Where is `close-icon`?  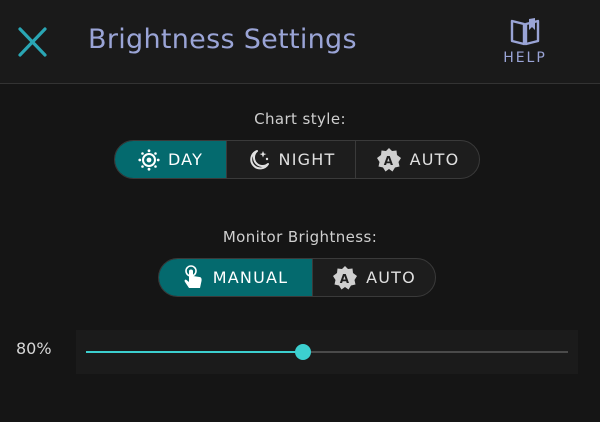
close-icon is located at coordinates (32, 42).